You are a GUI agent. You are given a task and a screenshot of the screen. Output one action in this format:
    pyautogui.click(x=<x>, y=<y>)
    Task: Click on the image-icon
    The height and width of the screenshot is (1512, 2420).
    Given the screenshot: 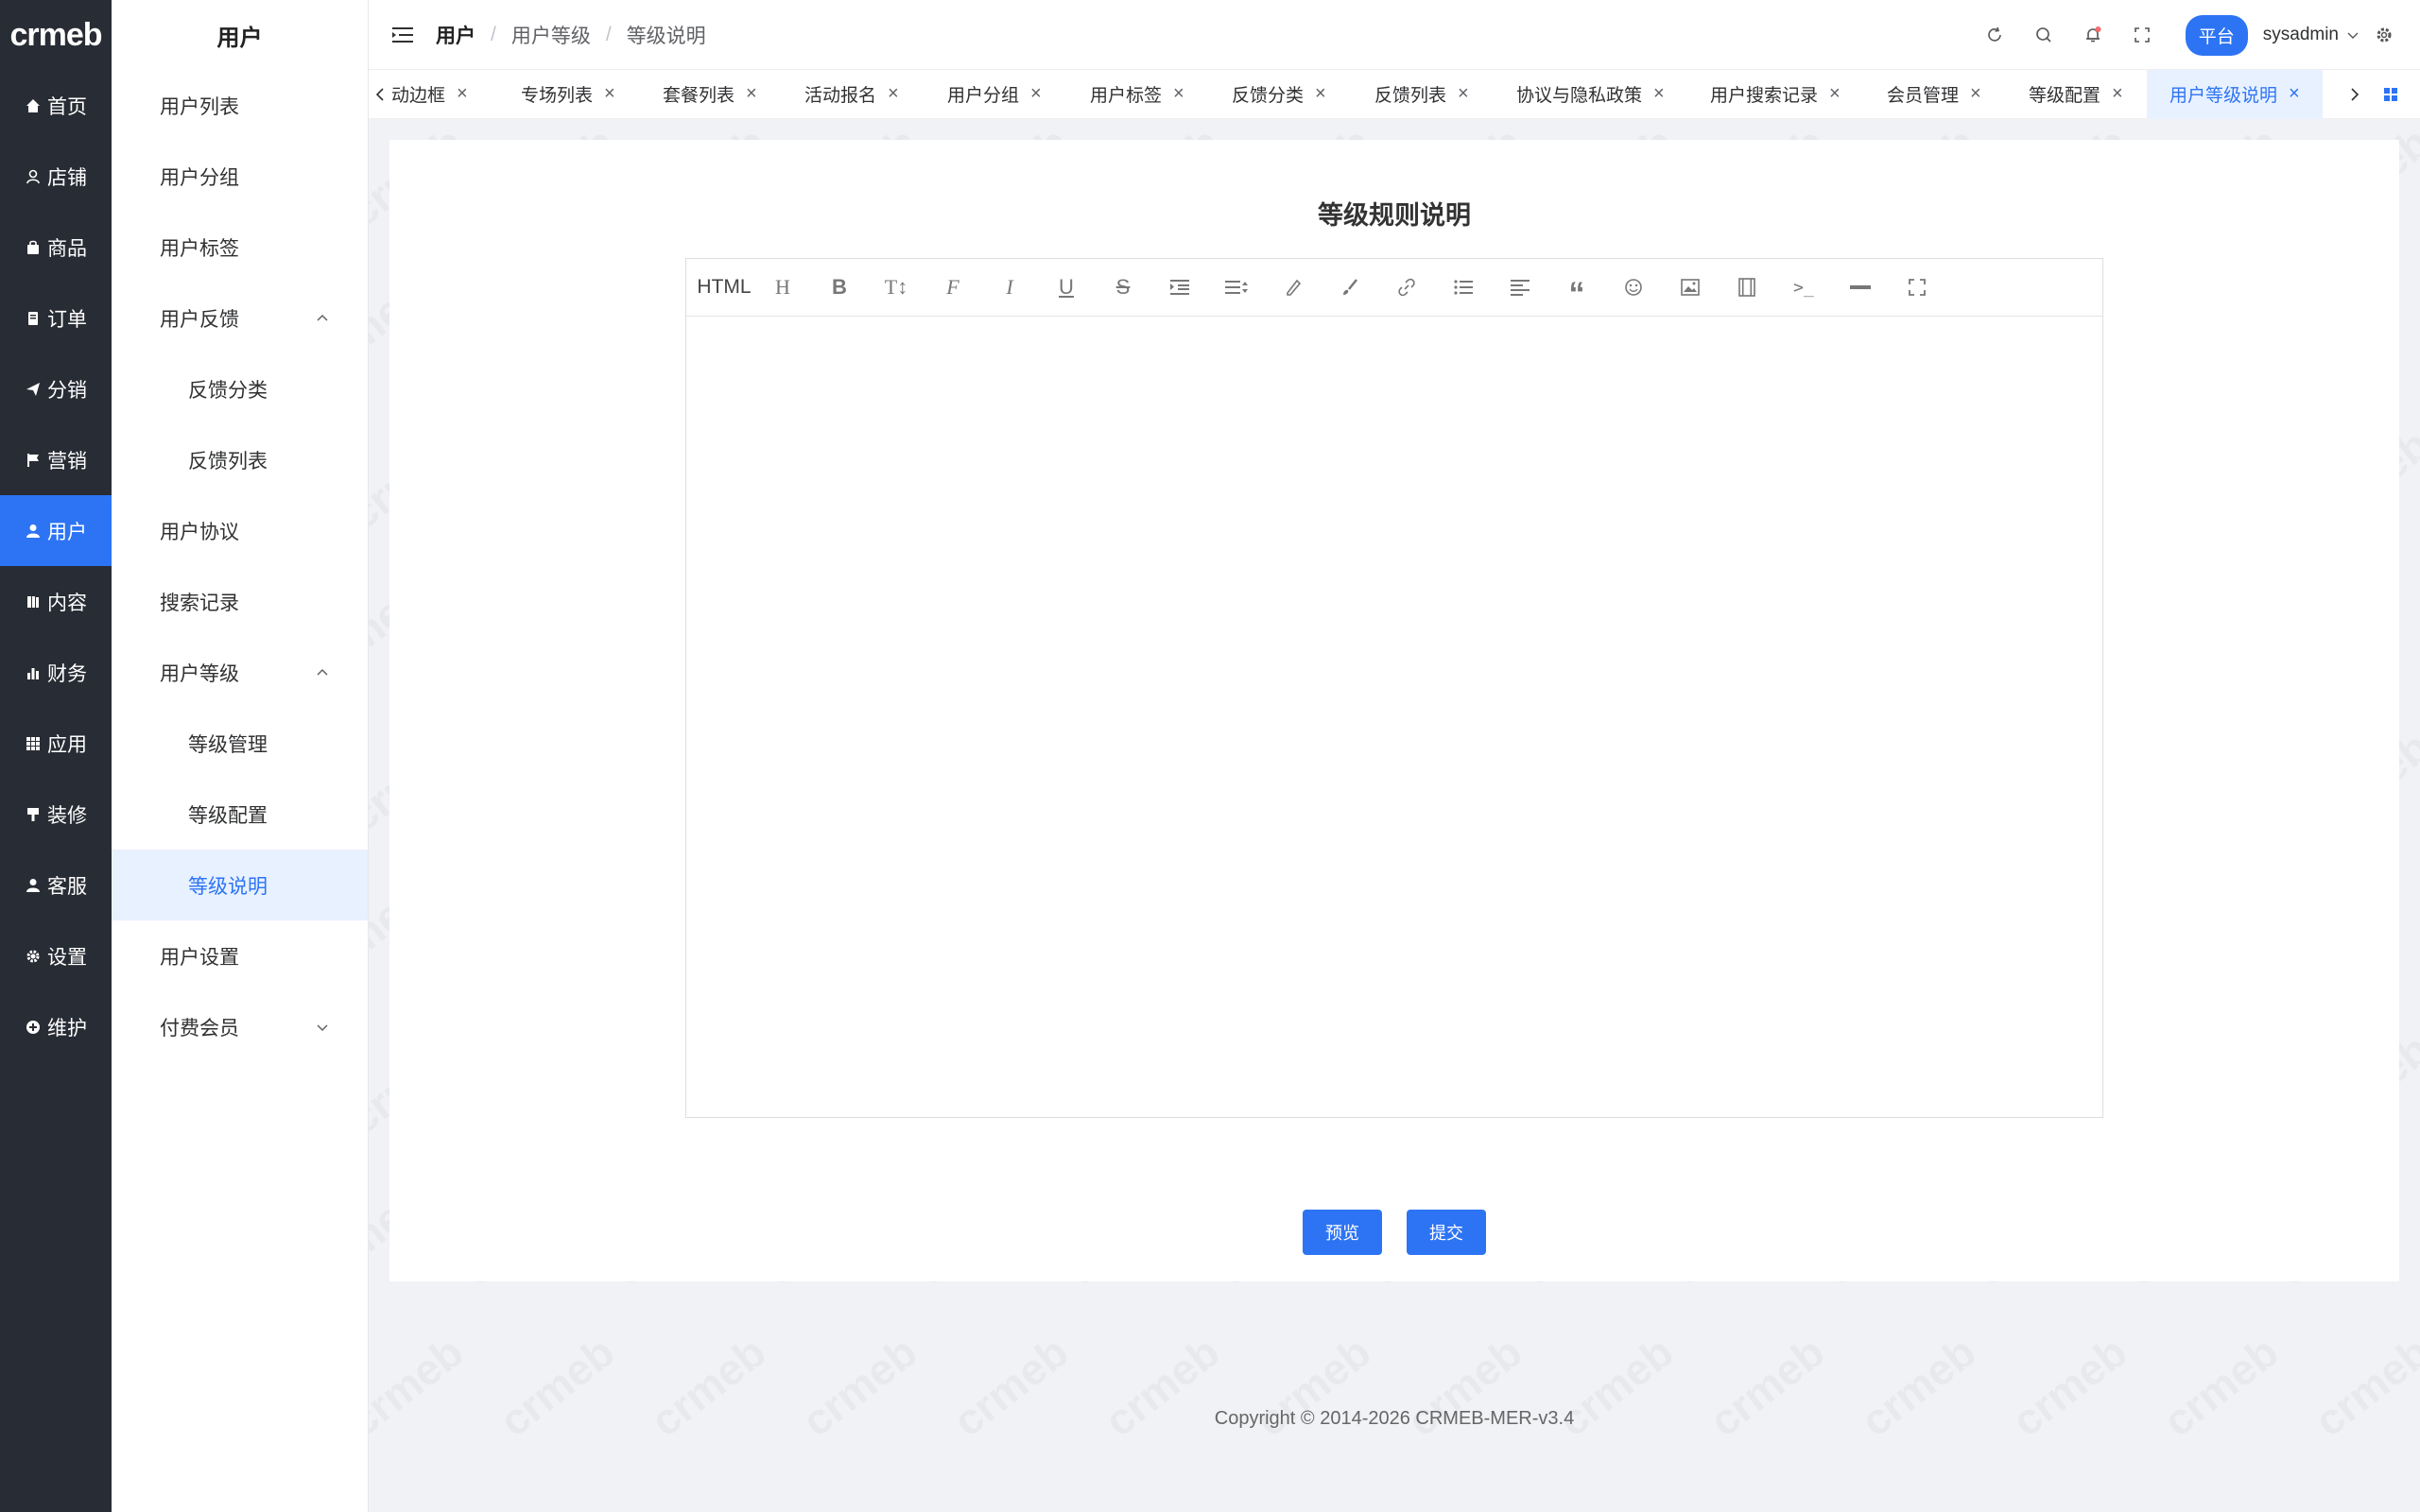 What is the action you would take?
    pyautogui.click(x=1690, y=287)
    